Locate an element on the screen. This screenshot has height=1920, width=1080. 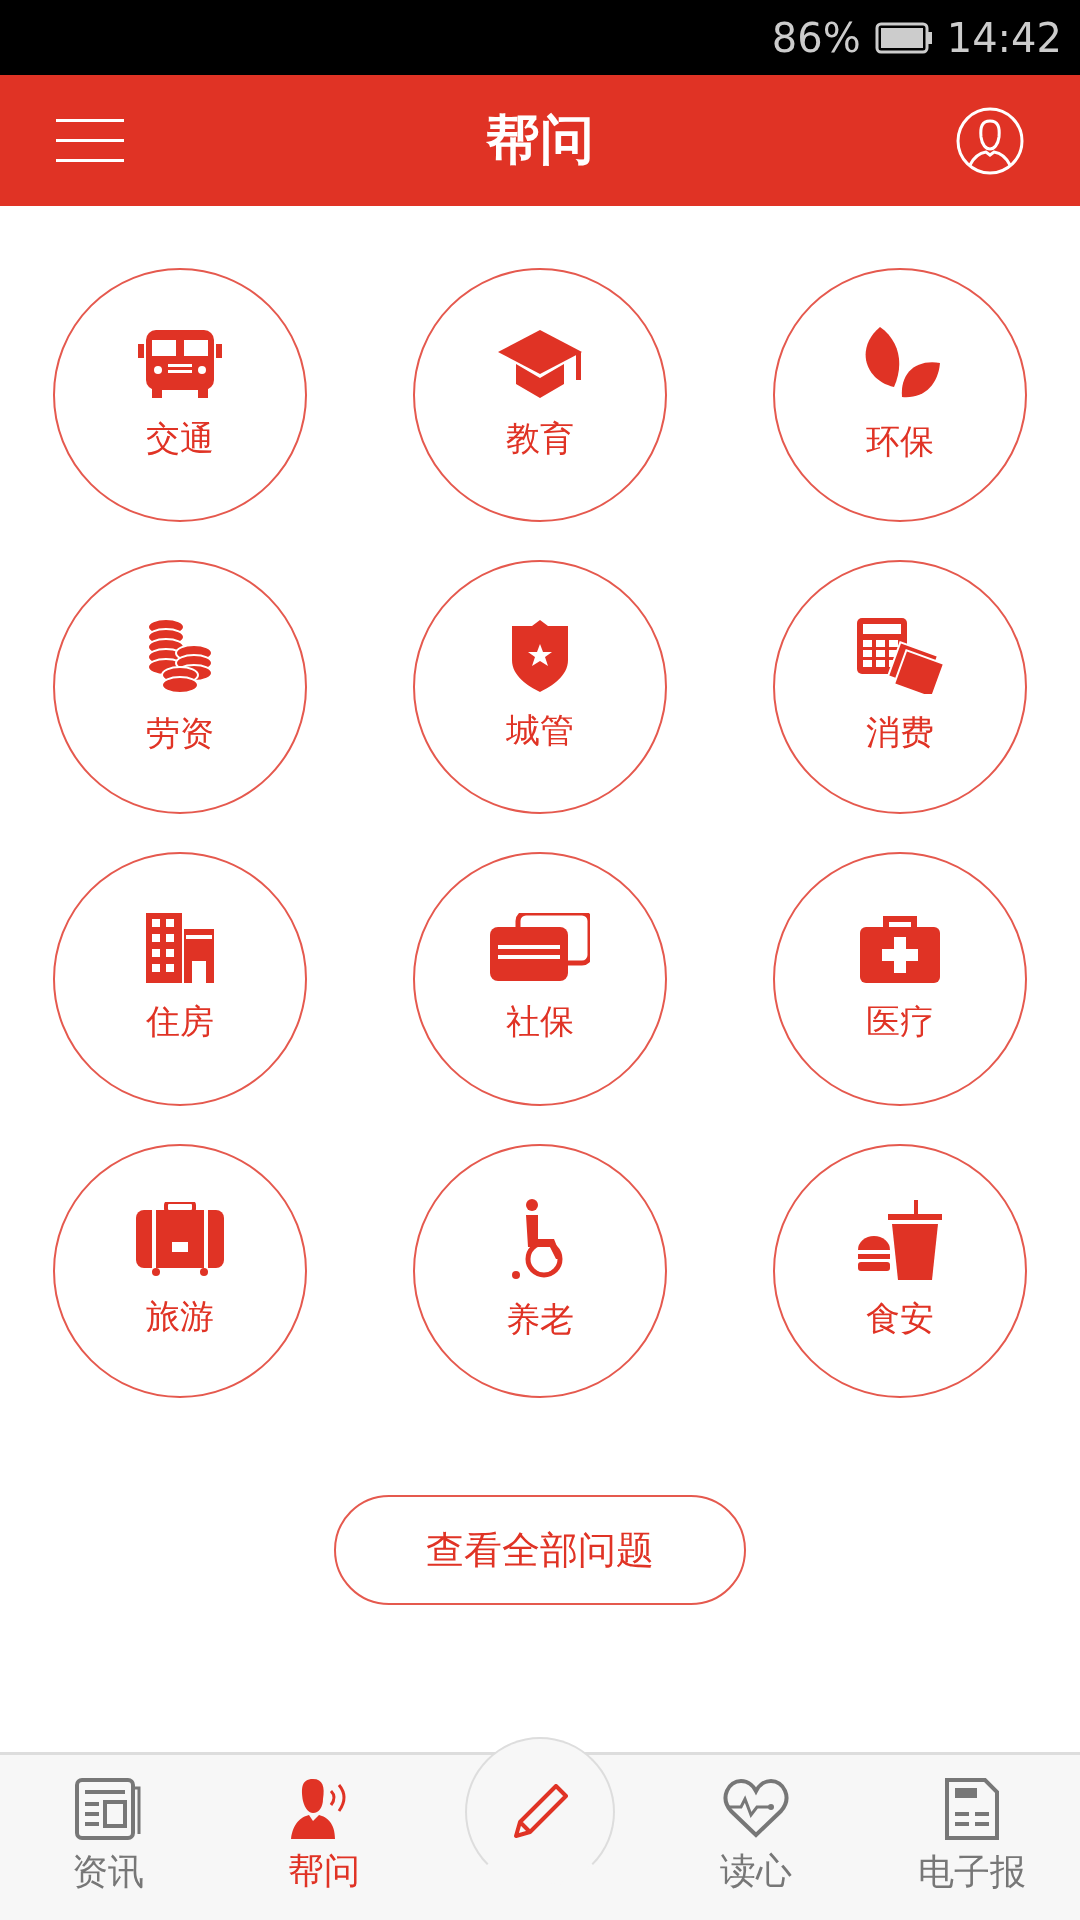
category-button: 交通 is located at coordinates (180, 395).